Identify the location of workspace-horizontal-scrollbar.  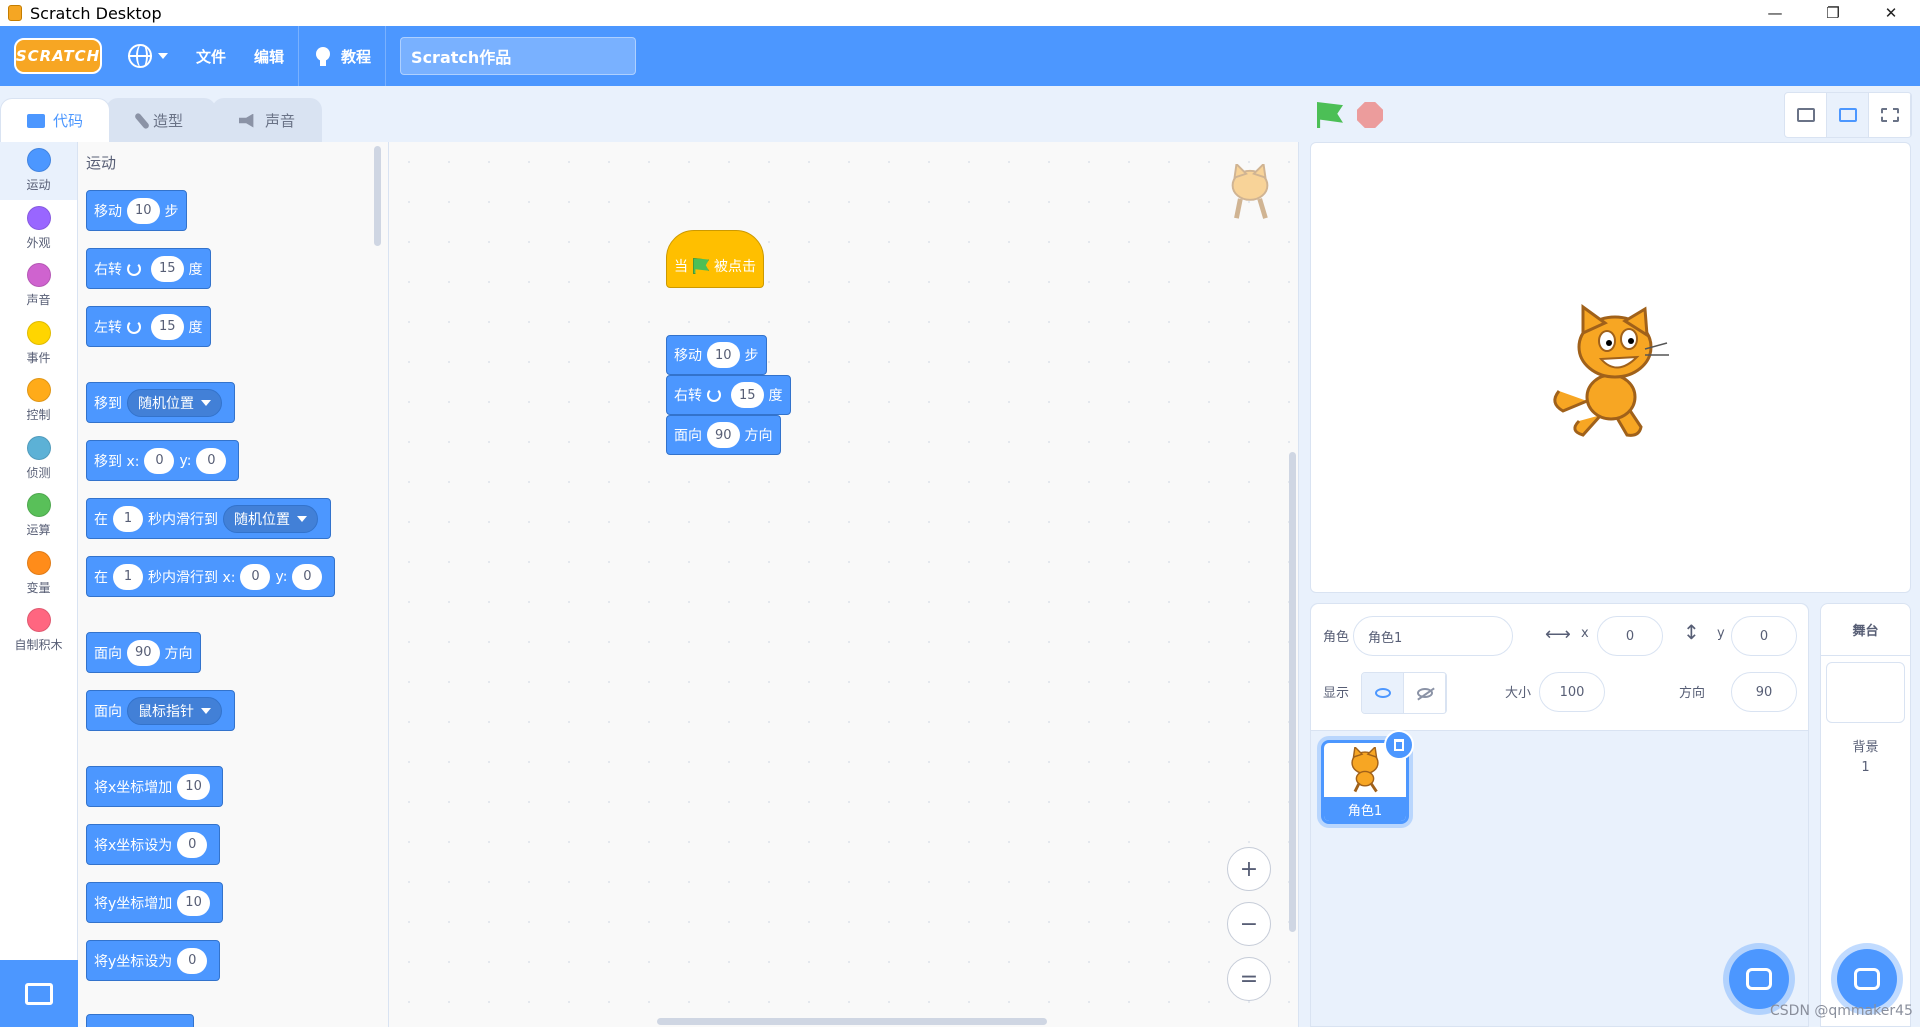
(852, 1021).